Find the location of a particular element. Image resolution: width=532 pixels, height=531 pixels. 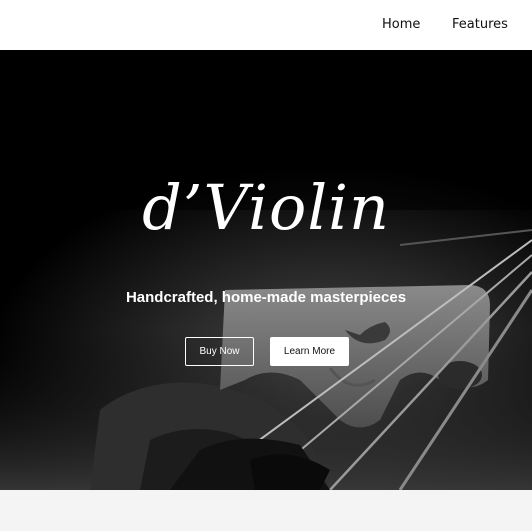

nav-link-home: Home is located at coordinates (401, 25).